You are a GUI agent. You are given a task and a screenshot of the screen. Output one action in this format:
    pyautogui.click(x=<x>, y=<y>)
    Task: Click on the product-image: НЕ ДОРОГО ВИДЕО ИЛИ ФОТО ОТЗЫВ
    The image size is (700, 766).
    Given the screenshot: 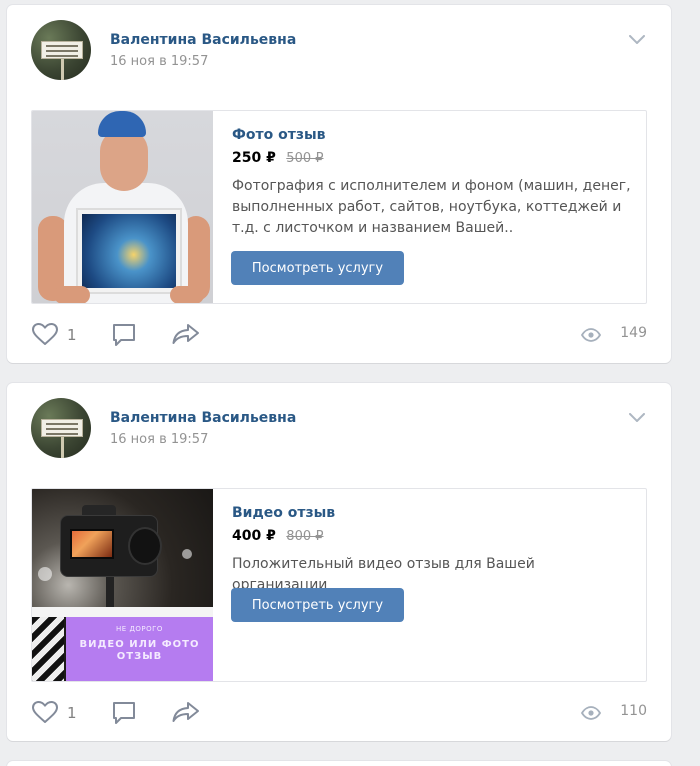 What is the action you would take?
    pyautogui.click(x=122, y=585)
    